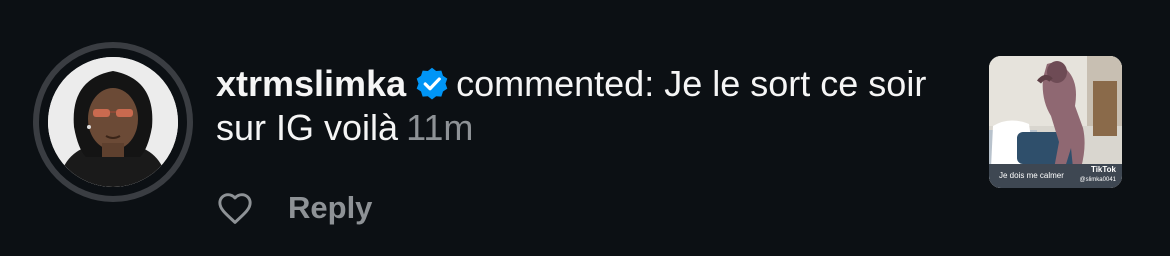 Image resolution: width=1170 pixels, height=256 pixels. What do you see at coordinates (1103, 169) in the screenshot?
I see `tiktok-logo: TikTok` at bounding box center [1103, 169].